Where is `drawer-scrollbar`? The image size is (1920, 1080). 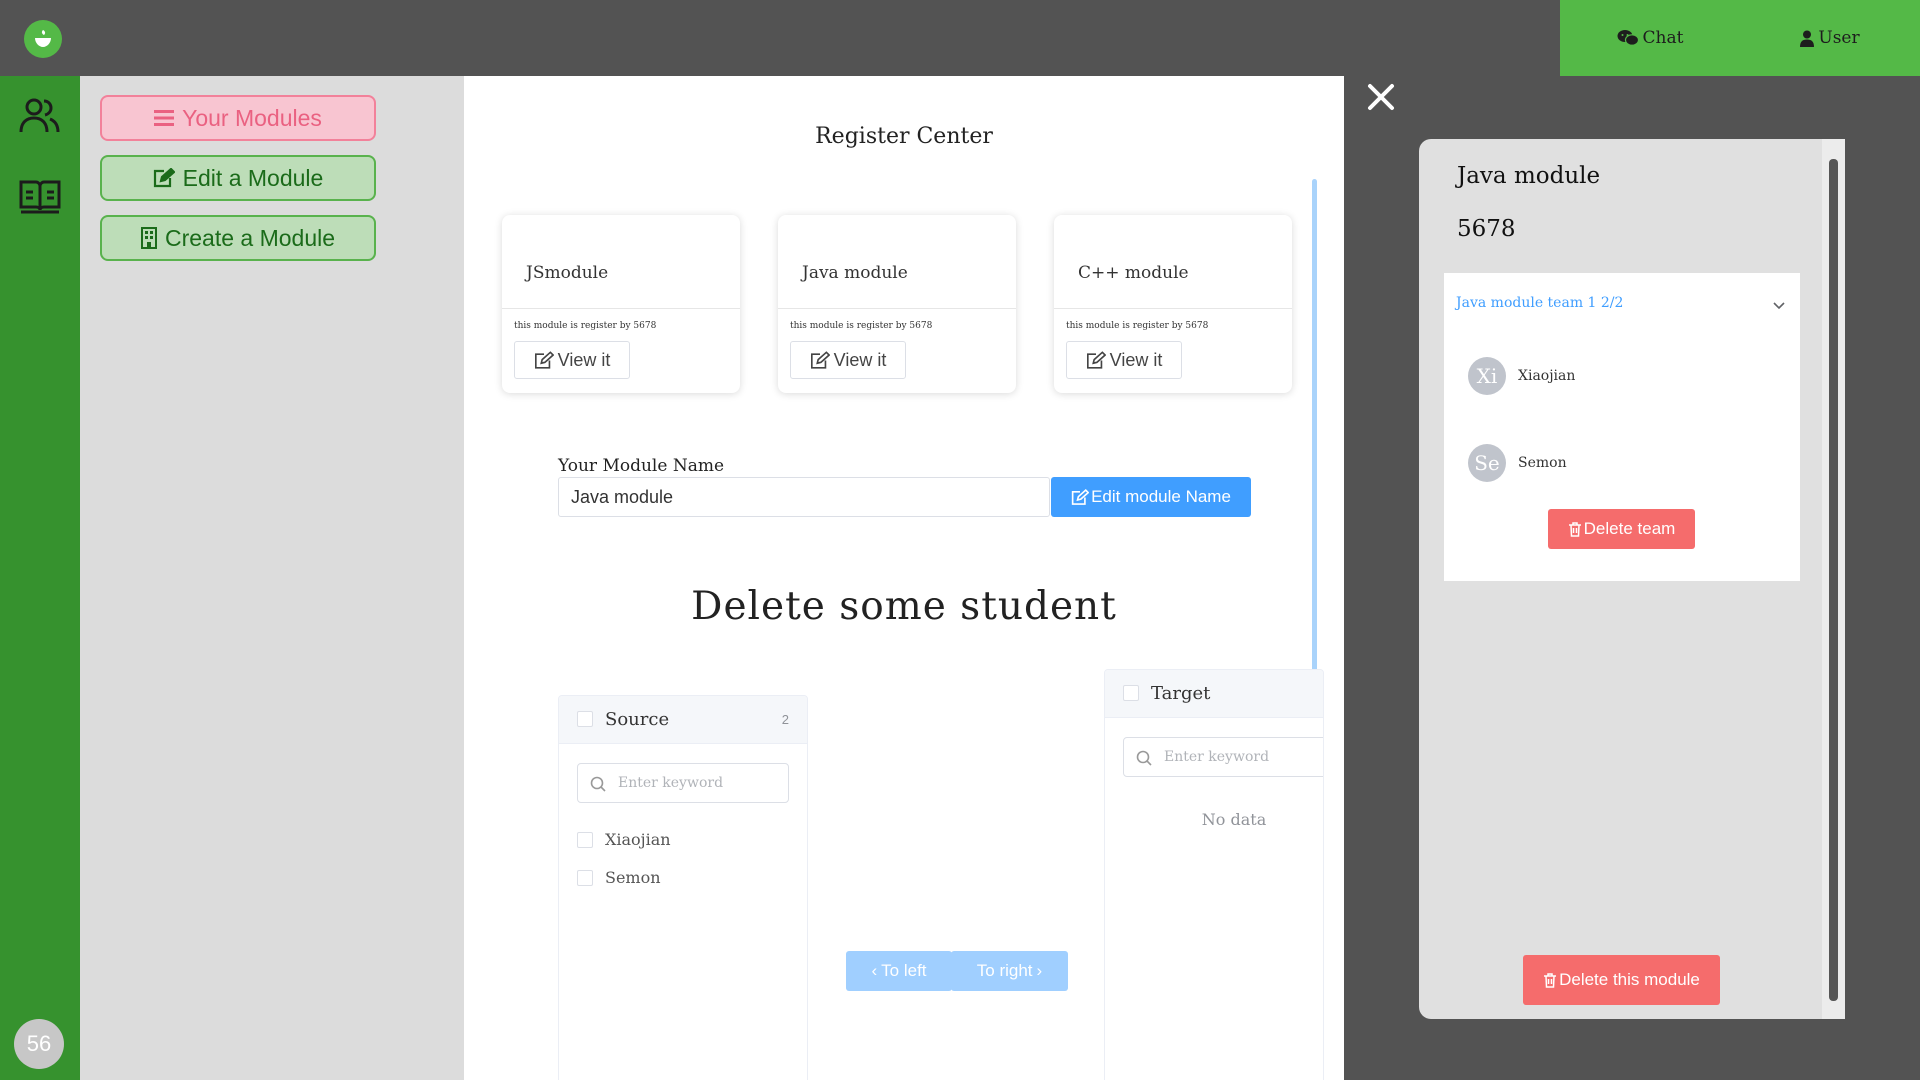 drawer-scrollbar is located at coordinates (1833, 579).